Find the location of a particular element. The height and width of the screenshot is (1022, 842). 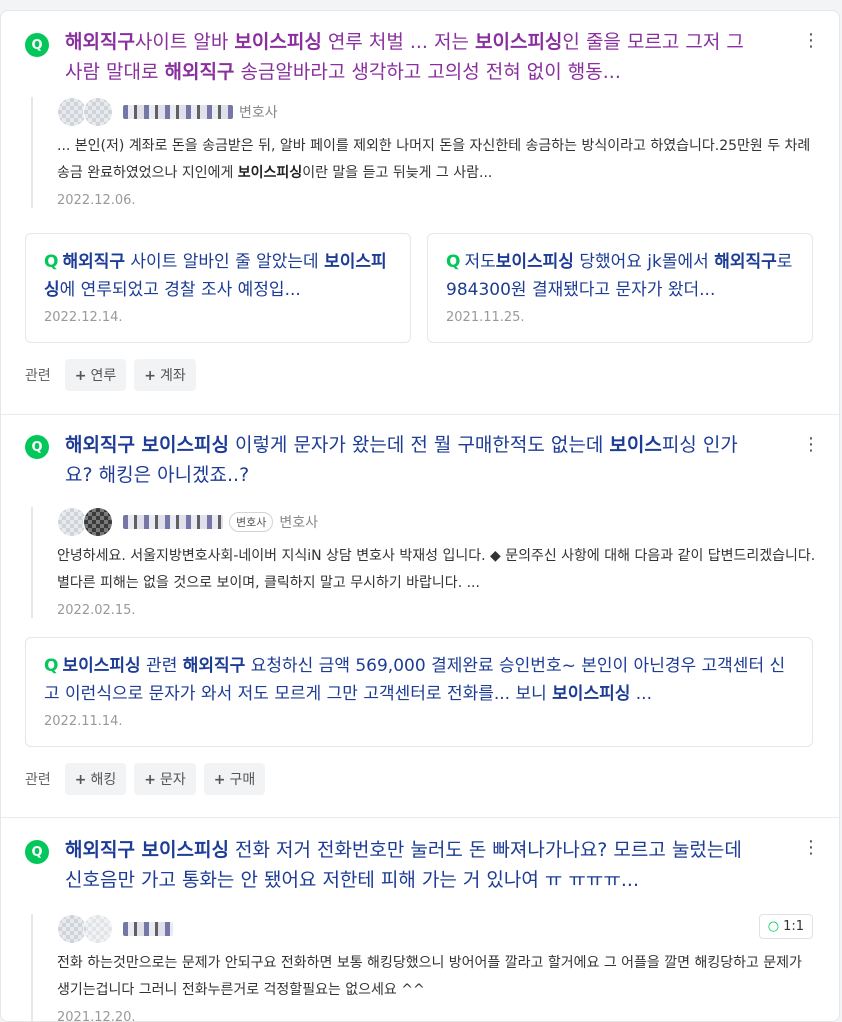

related-chip: + 해킹 is located at coordinates (95, 779).